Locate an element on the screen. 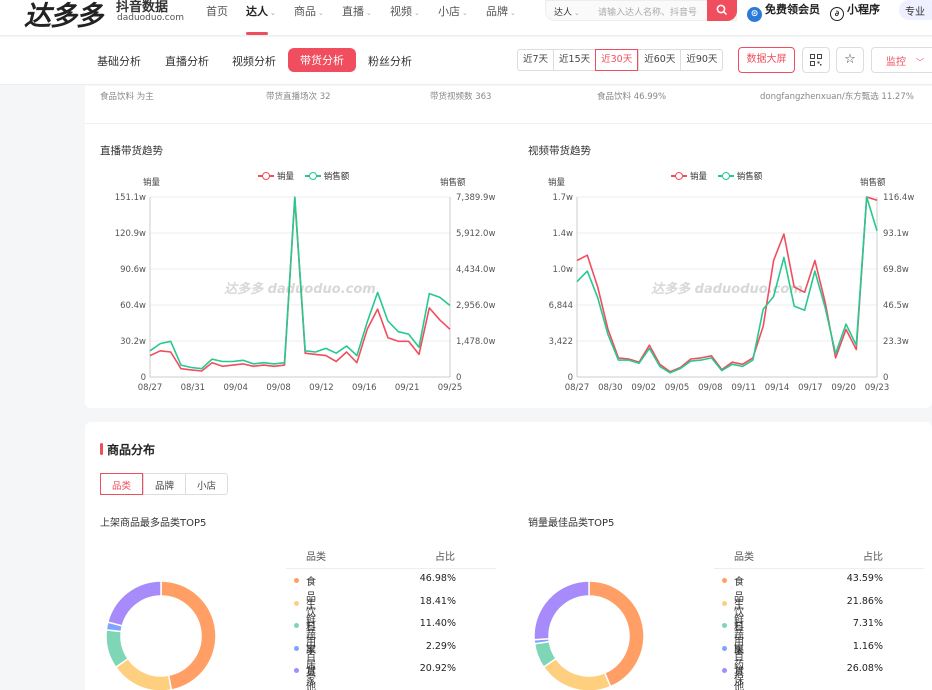  monitor-button: 监控 ﹀ is located at coordinates (901, 60).